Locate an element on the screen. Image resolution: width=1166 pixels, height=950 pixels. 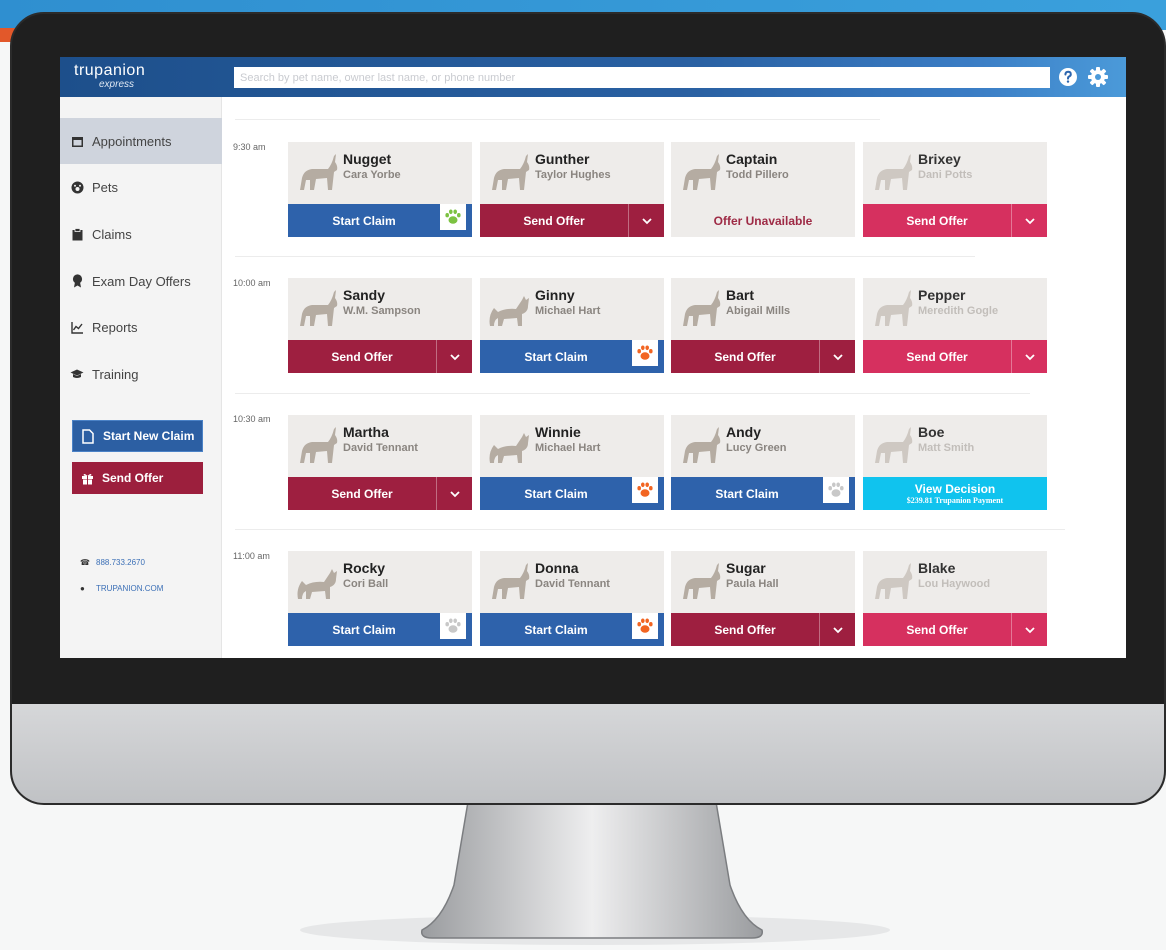
appointment-card: Nugget Cara Yorbe Start Claim is located at coordinates (380, 189).